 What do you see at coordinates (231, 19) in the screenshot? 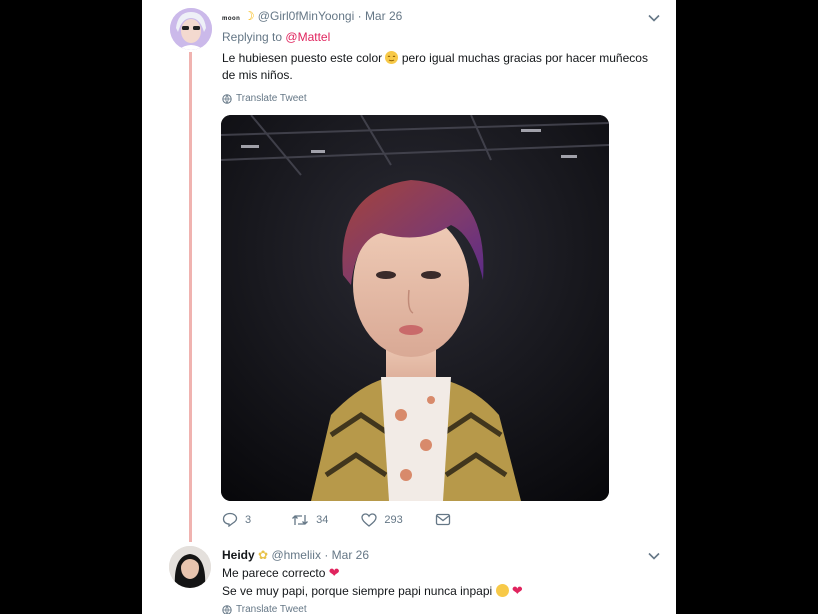
I see `display-name: moon` at bounding box center [231, 19].